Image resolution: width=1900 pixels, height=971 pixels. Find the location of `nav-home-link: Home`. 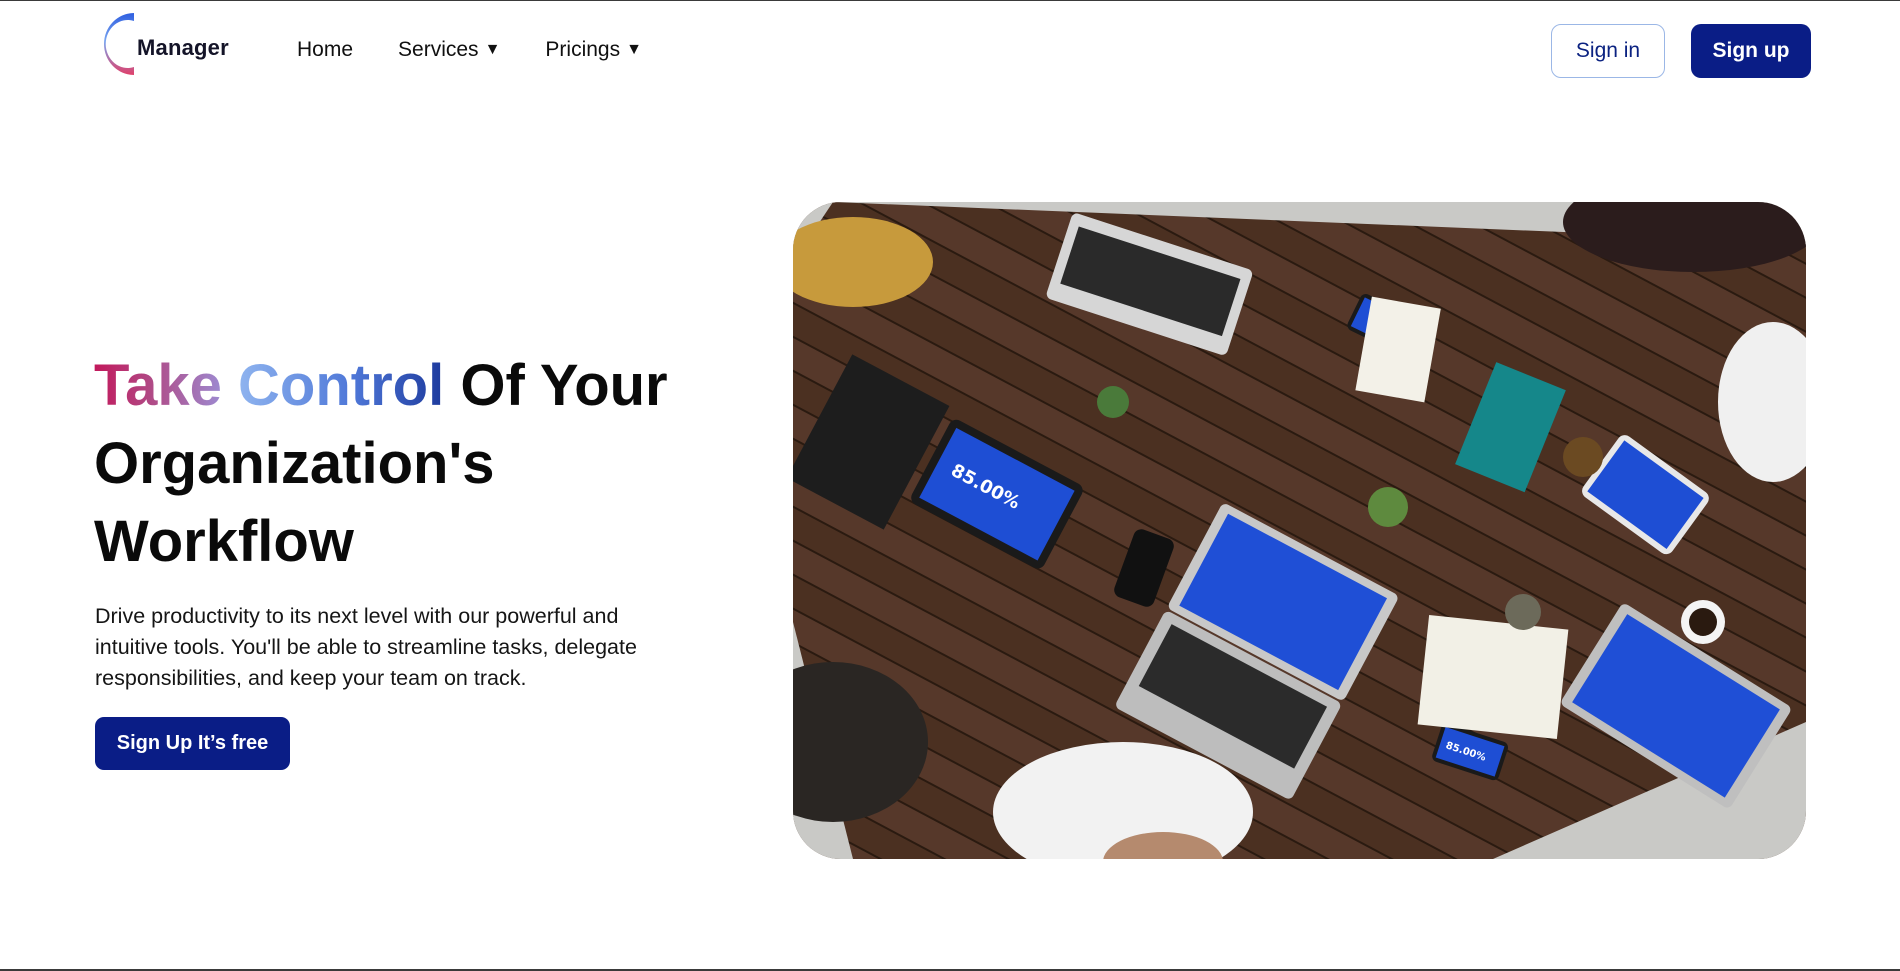

nav-home-link: Home is located at coordinates (325, 50).